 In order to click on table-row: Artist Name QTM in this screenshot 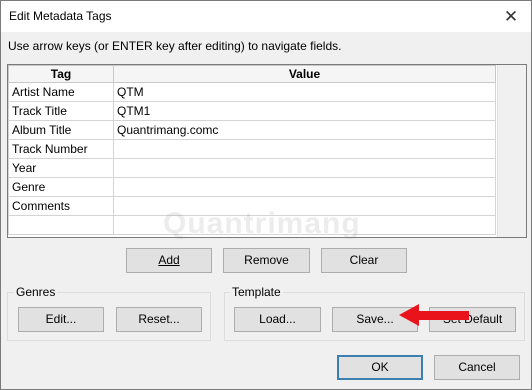, I will do `click(252, 92)`.